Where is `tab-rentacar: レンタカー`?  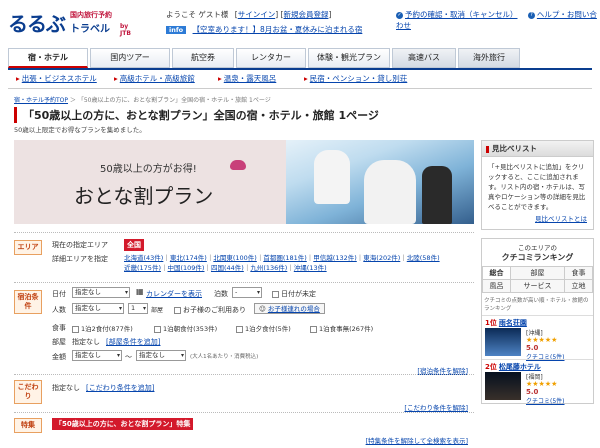 tab-rentacar: レンタカー is located at coordinates (271, 58).